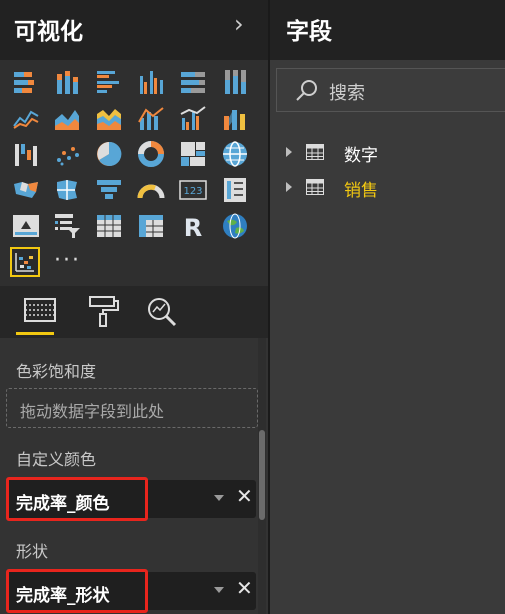  I want to click on scatter-icon, so click(67, 154).